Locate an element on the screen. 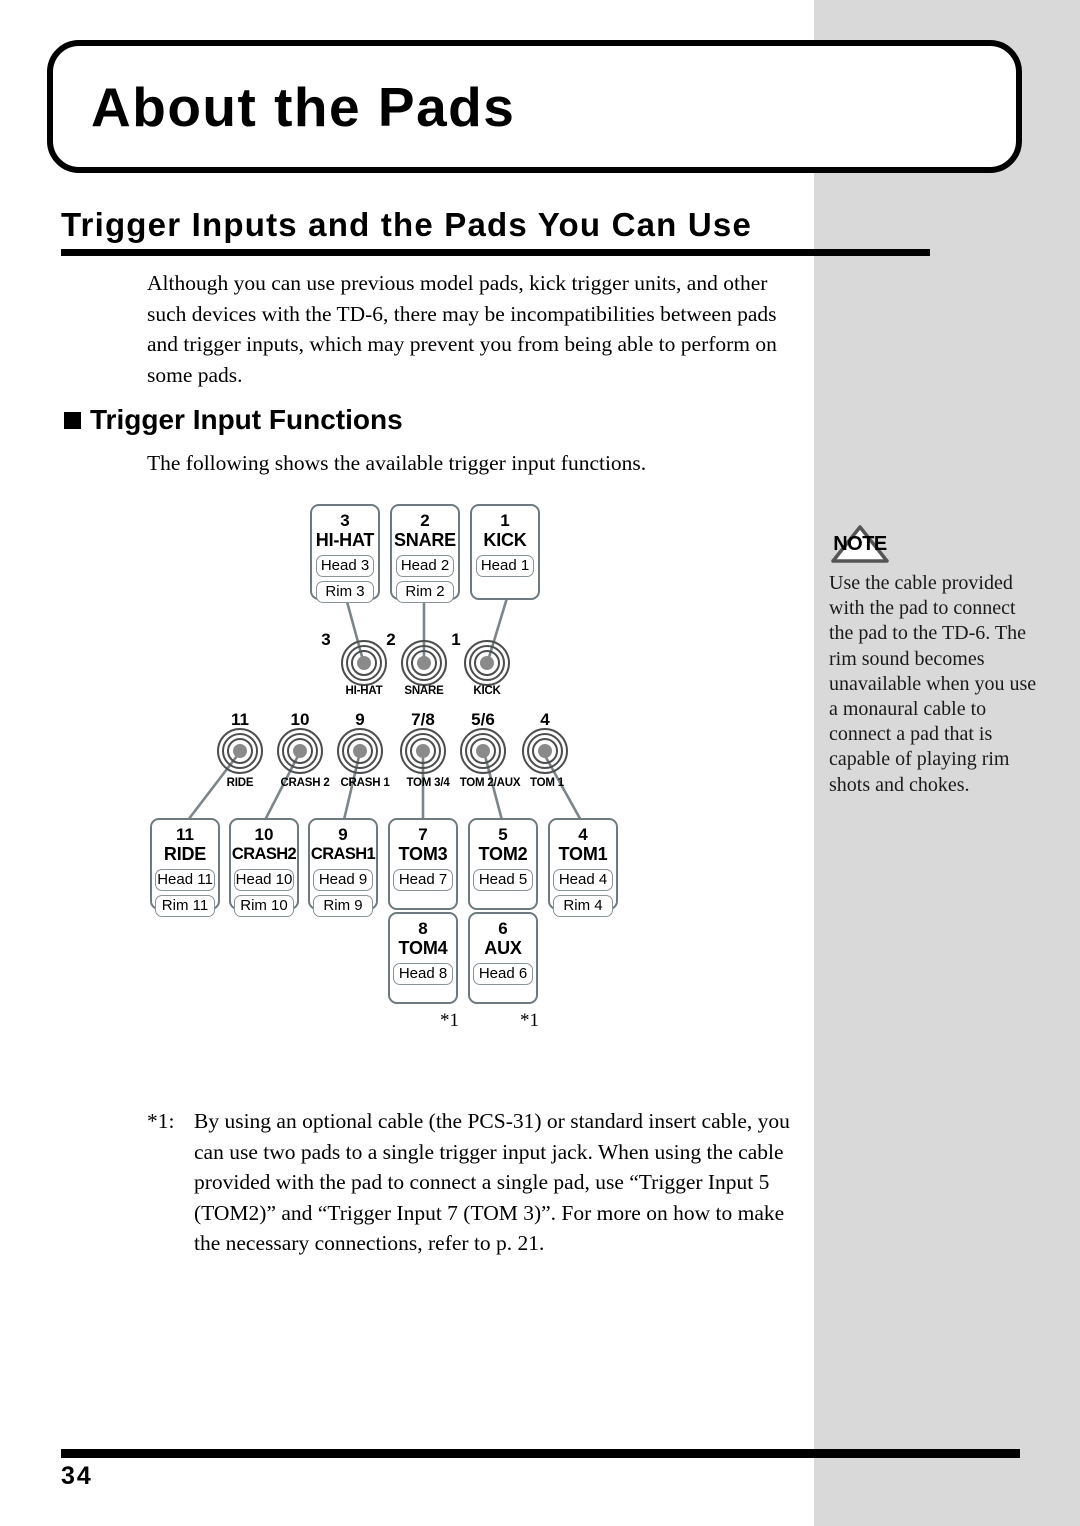 Image resolution: width=1080 pixels, height=1526 pixels. trigger-pill-rim: Rim 3 is located at coordinates (345, 592).